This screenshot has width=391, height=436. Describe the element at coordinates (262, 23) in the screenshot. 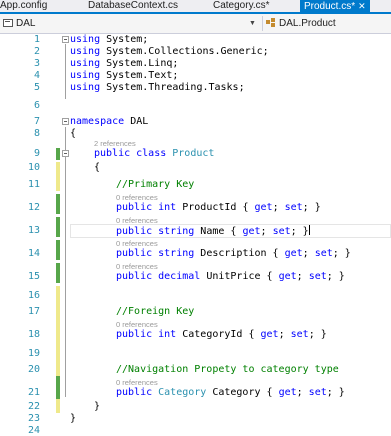

I see `nav-separator` at that location.